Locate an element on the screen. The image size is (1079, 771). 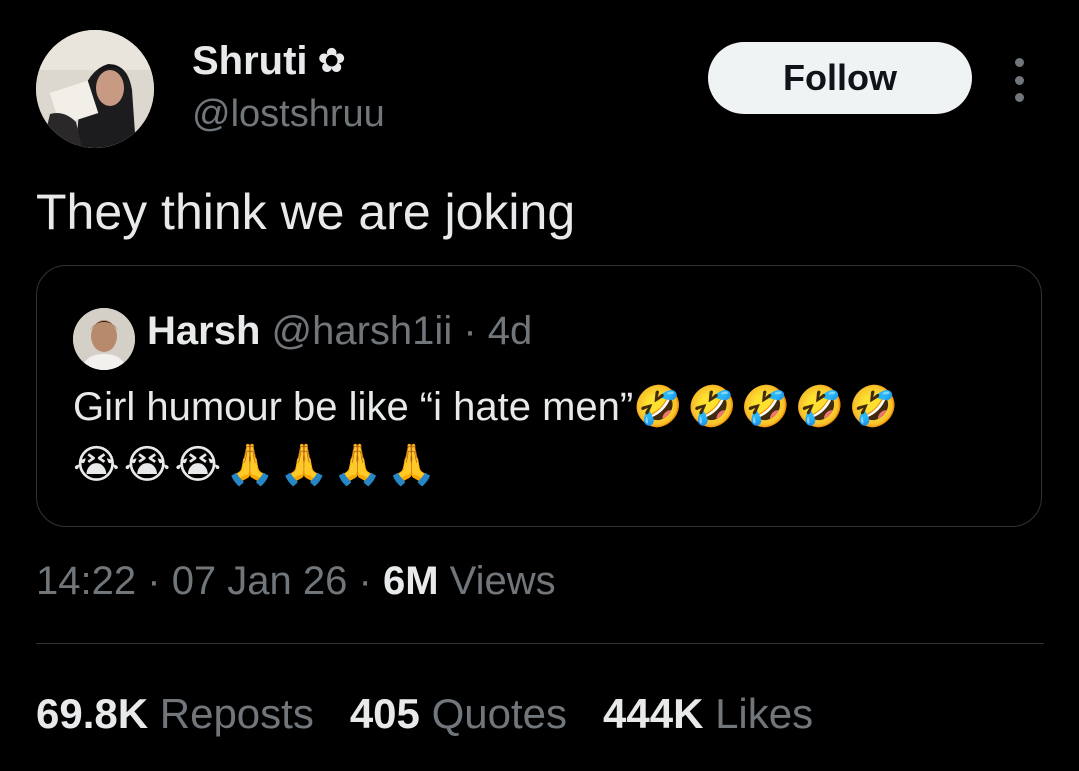
engagement-stats: 69.8K Reposts 405 Quotes 444K Likes is located at coordinates (424, 714).